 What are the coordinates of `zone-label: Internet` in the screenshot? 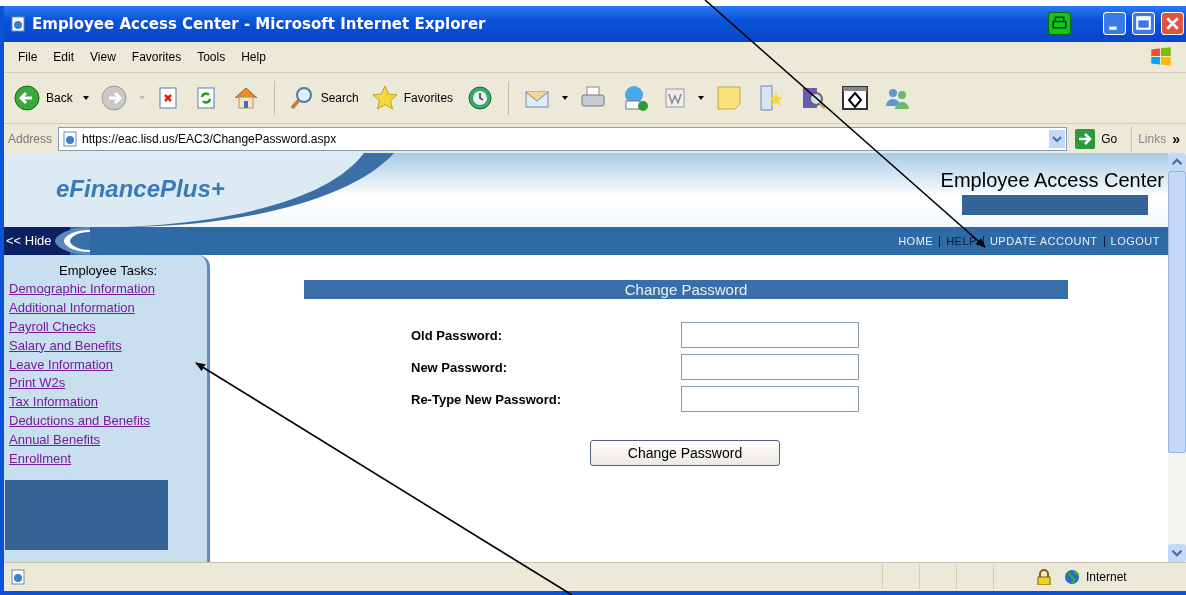 It's located at (1107, 577).